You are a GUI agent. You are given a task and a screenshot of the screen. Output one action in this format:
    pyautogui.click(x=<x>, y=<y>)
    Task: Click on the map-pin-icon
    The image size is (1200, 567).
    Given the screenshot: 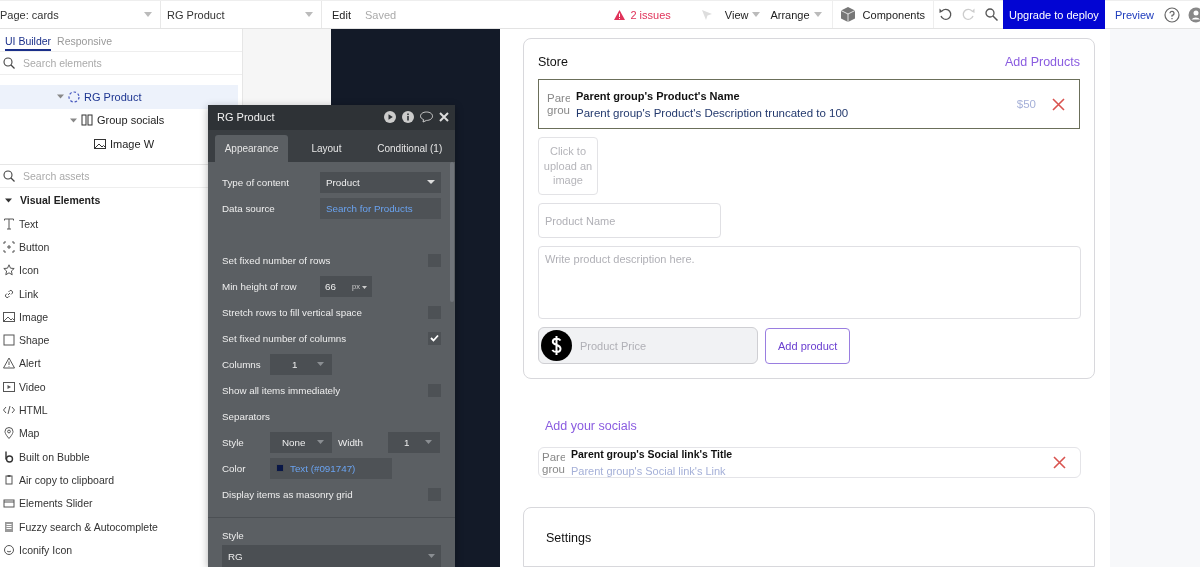 What is the action you would take?
    pyautogui.click(x=9, y=433)
    